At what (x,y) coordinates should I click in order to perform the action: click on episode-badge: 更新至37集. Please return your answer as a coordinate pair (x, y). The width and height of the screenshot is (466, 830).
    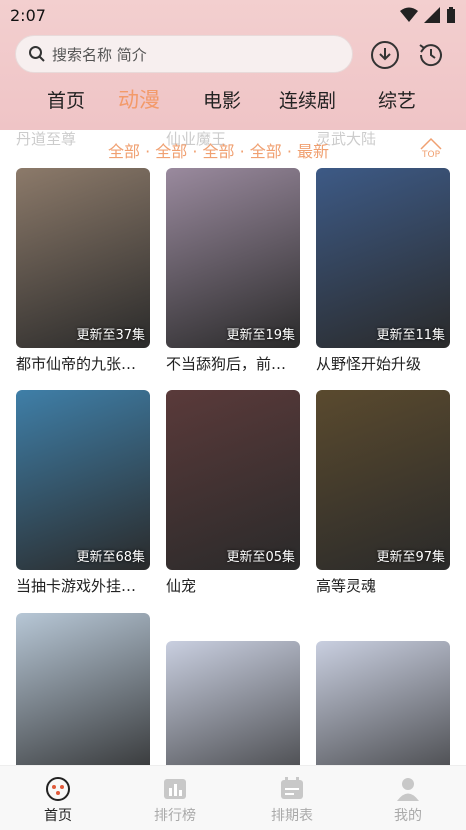
    Looking at the image, I should click on (110, 335).